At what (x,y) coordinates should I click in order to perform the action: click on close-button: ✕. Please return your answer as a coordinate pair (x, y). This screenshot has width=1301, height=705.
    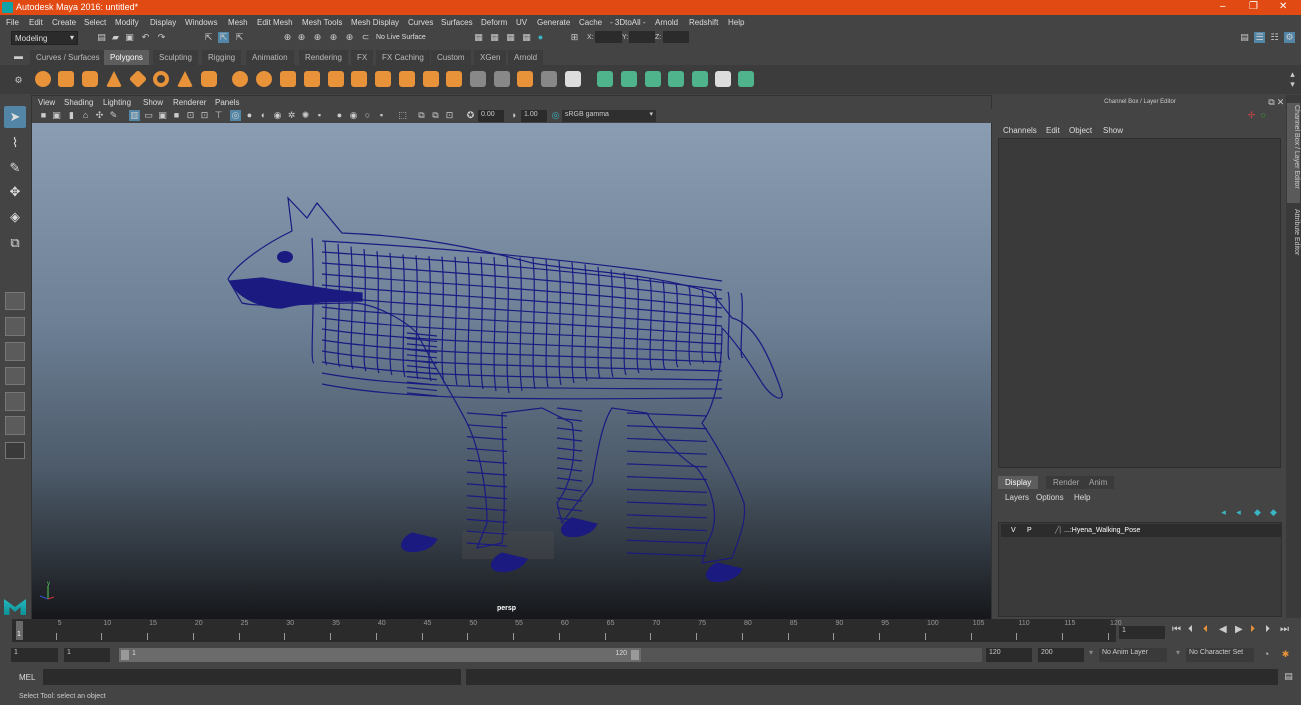
    Looking at the image, I should click on (1283, 6).